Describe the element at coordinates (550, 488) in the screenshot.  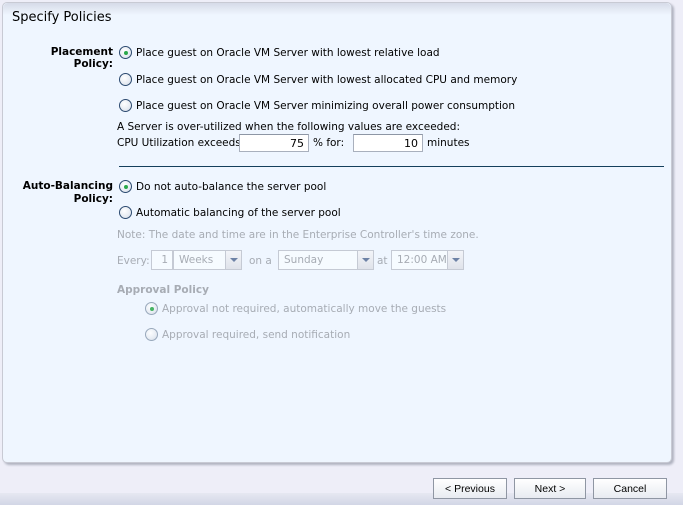
I see `next-button: Next >` at that location.